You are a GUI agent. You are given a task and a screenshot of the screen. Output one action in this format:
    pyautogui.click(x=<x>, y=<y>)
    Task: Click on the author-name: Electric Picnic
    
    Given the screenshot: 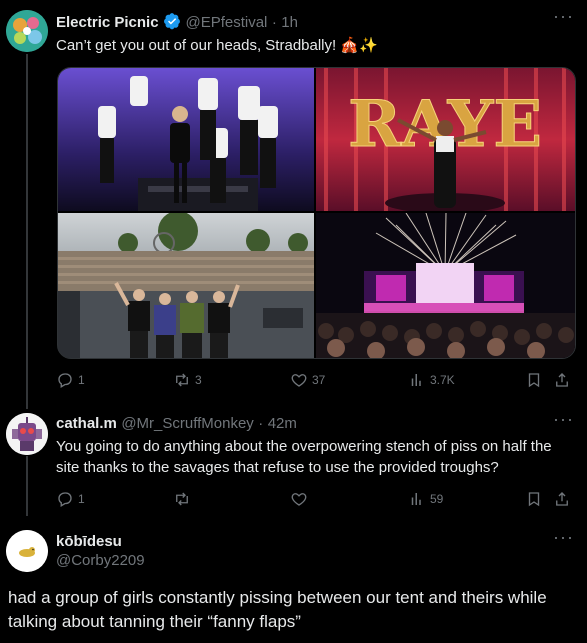 What is the action you would take?
    pyautogui.click(x=107, y=22)
    